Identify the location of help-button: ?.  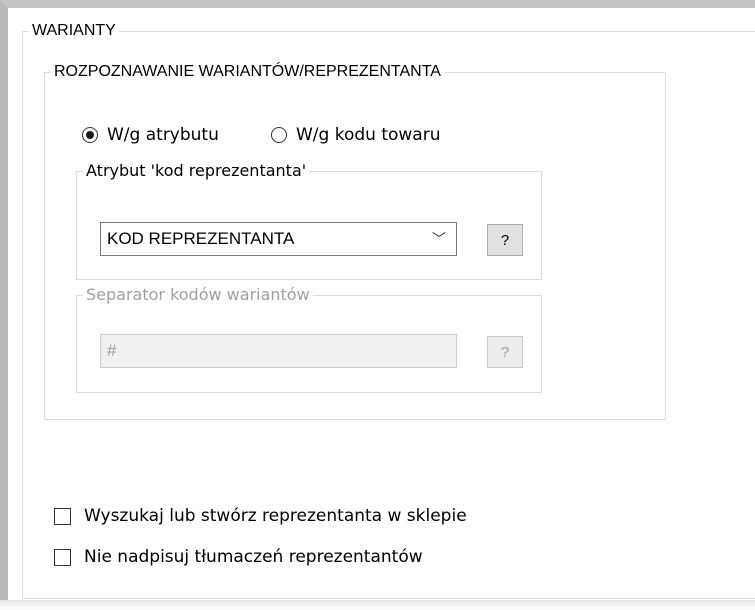
(505, 240).